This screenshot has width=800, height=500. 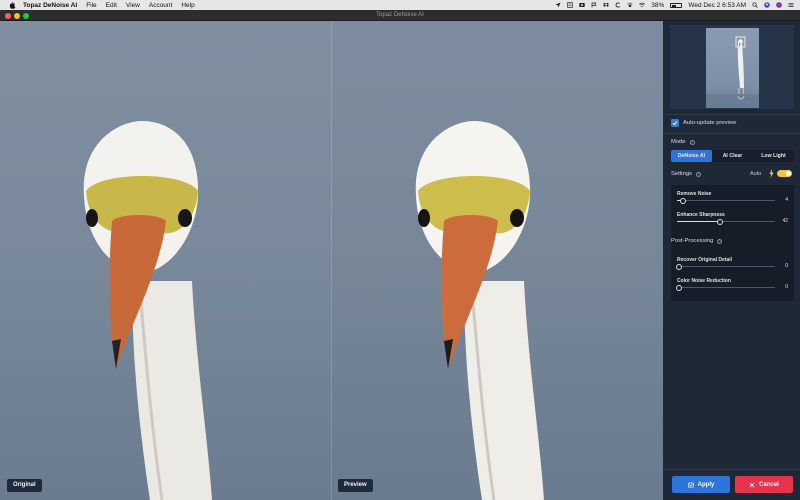 What do you see at coordinates (694, 194) in the screenshot?
I see `slider-label: Remove Noise` at bounding box center [694, 194].